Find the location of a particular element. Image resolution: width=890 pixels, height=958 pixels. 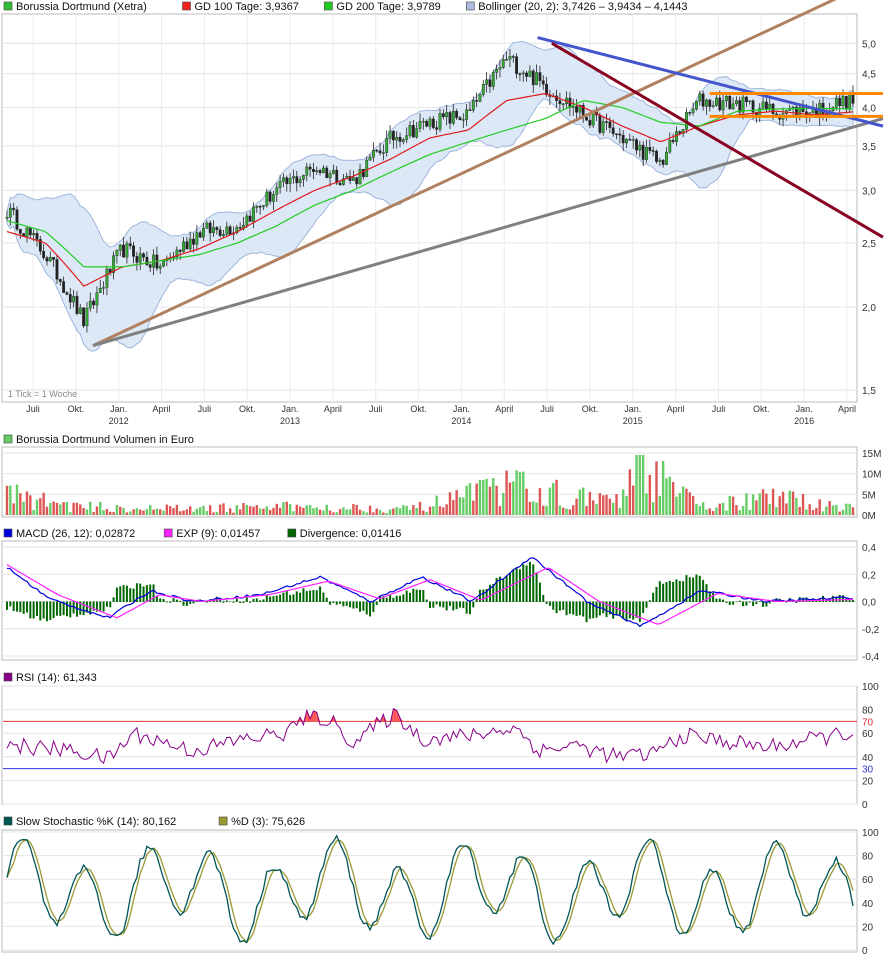

y-tick-label: 60 is located at coordinates (868, 734).